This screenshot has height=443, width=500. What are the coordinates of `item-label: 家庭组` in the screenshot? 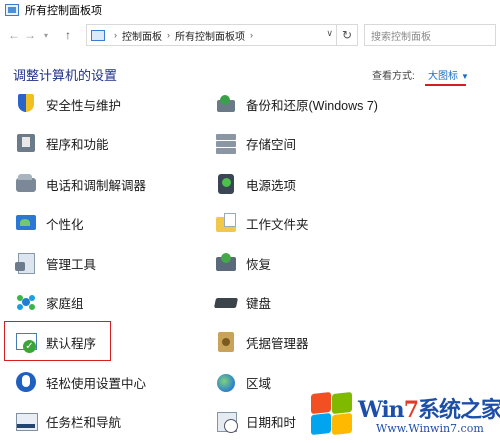 It's located at (65, 303).